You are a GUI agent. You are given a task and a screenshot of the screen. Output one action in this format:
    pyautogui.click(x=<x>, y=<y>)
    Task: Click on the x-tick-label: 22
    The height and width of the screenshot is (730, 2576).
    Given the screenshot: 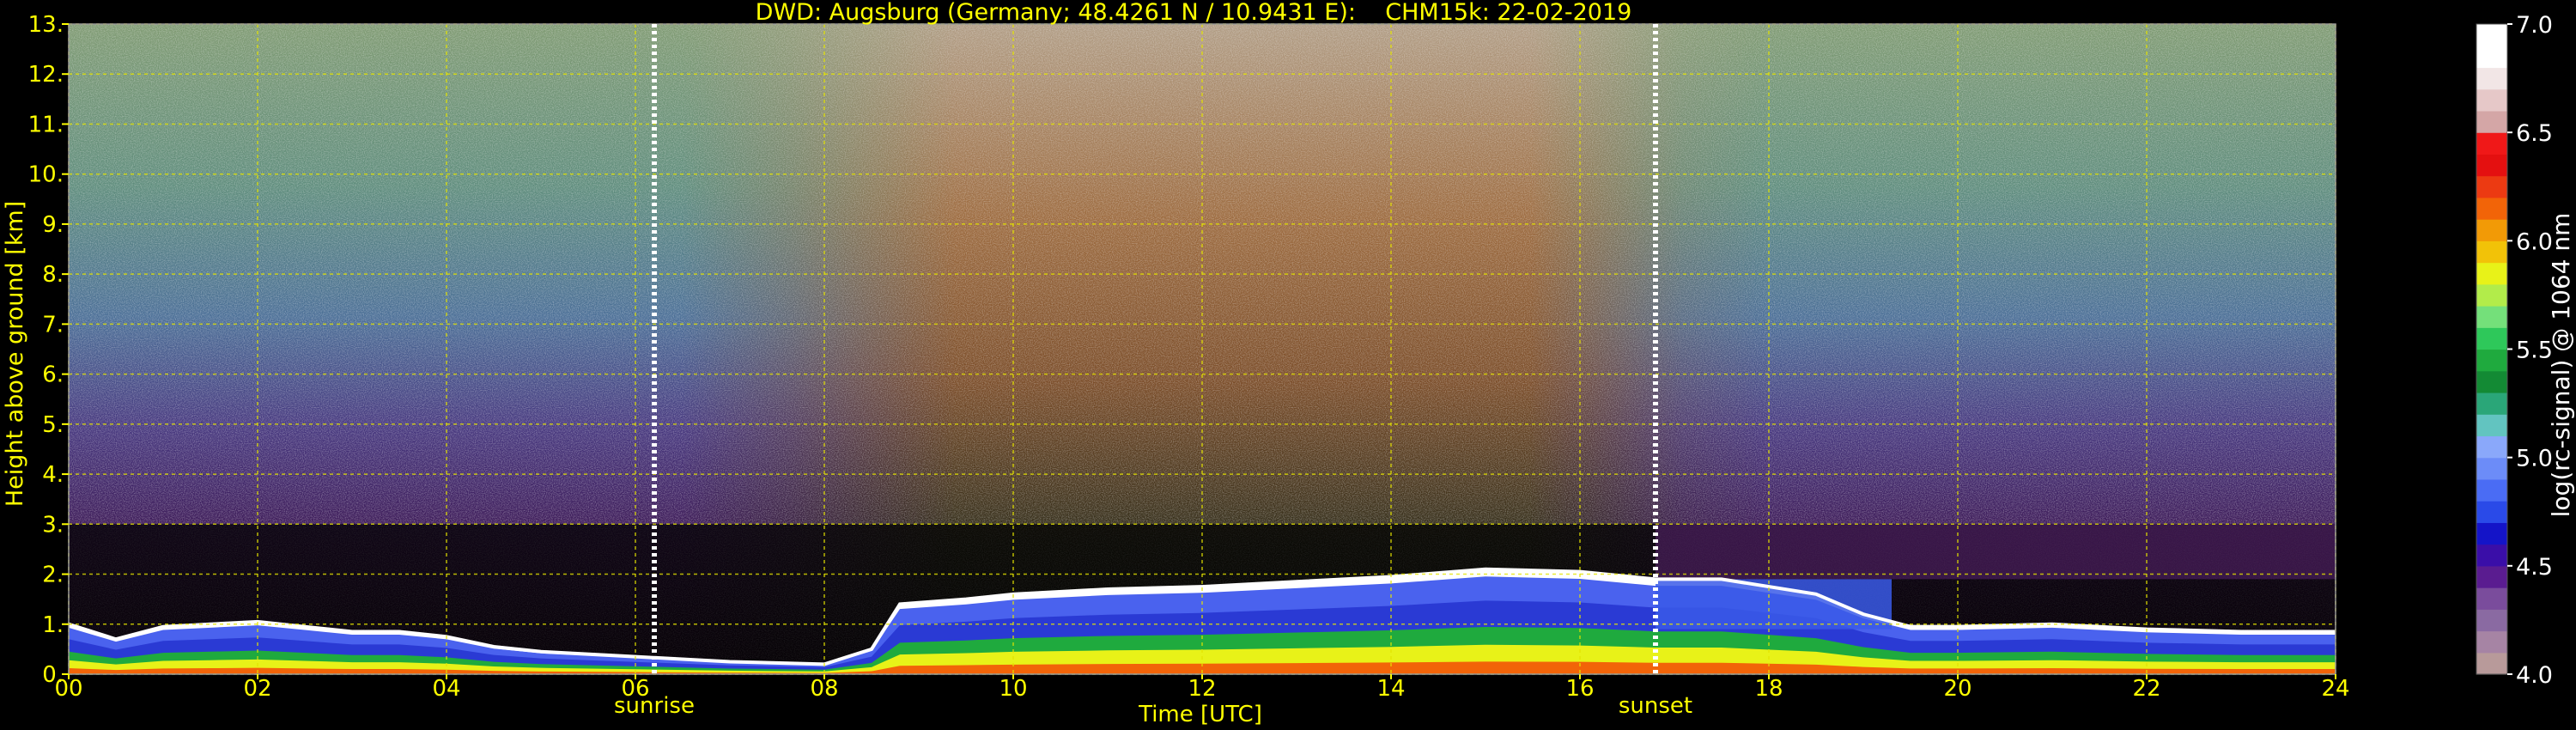 What is the action you would take?
    pyautogui.click(x=2146, y=689)
    